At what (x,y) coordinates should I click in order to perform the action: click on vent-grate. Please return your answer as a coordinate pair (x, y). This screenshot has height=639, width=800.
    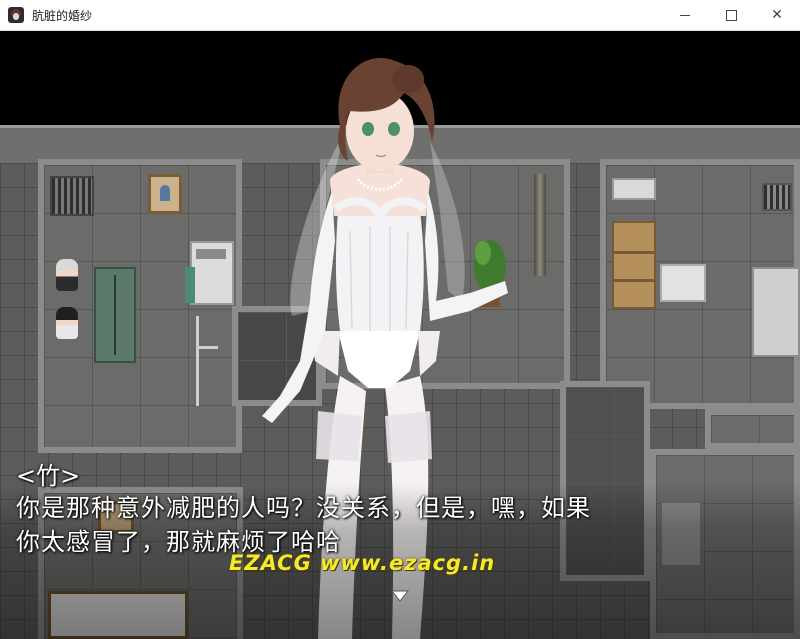
    Looking at the image, I should click on (72, 196).